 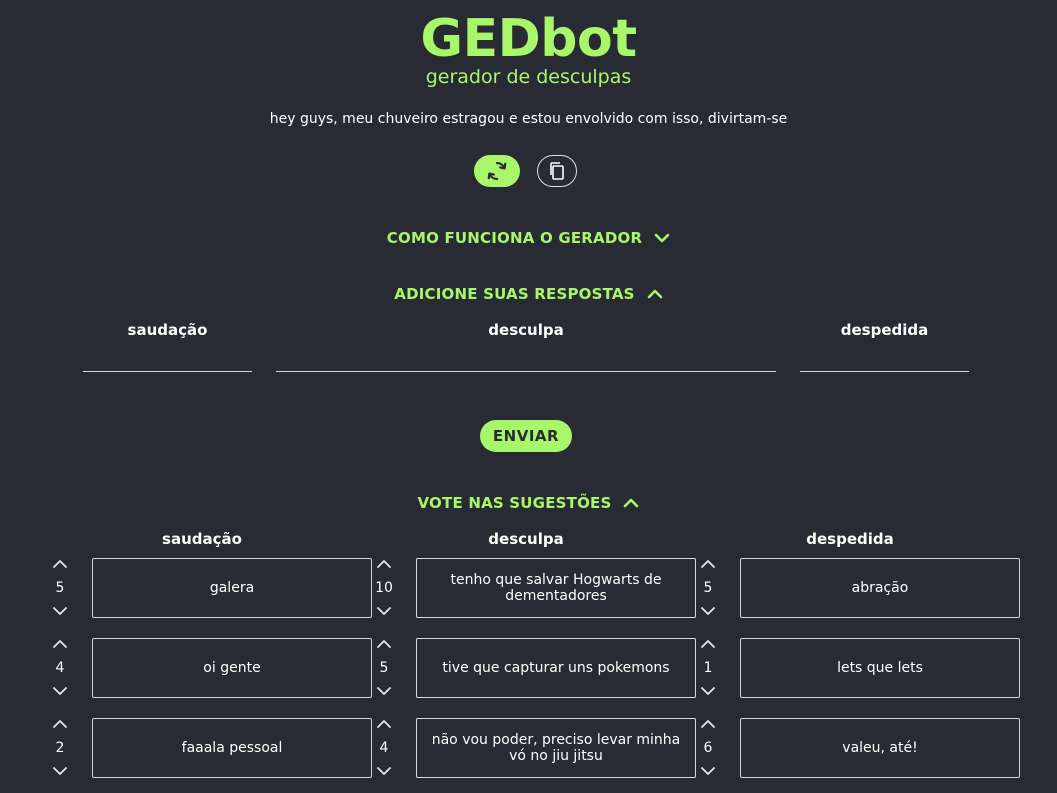 I want to click on farewell-input, so click(x=884, y=356).